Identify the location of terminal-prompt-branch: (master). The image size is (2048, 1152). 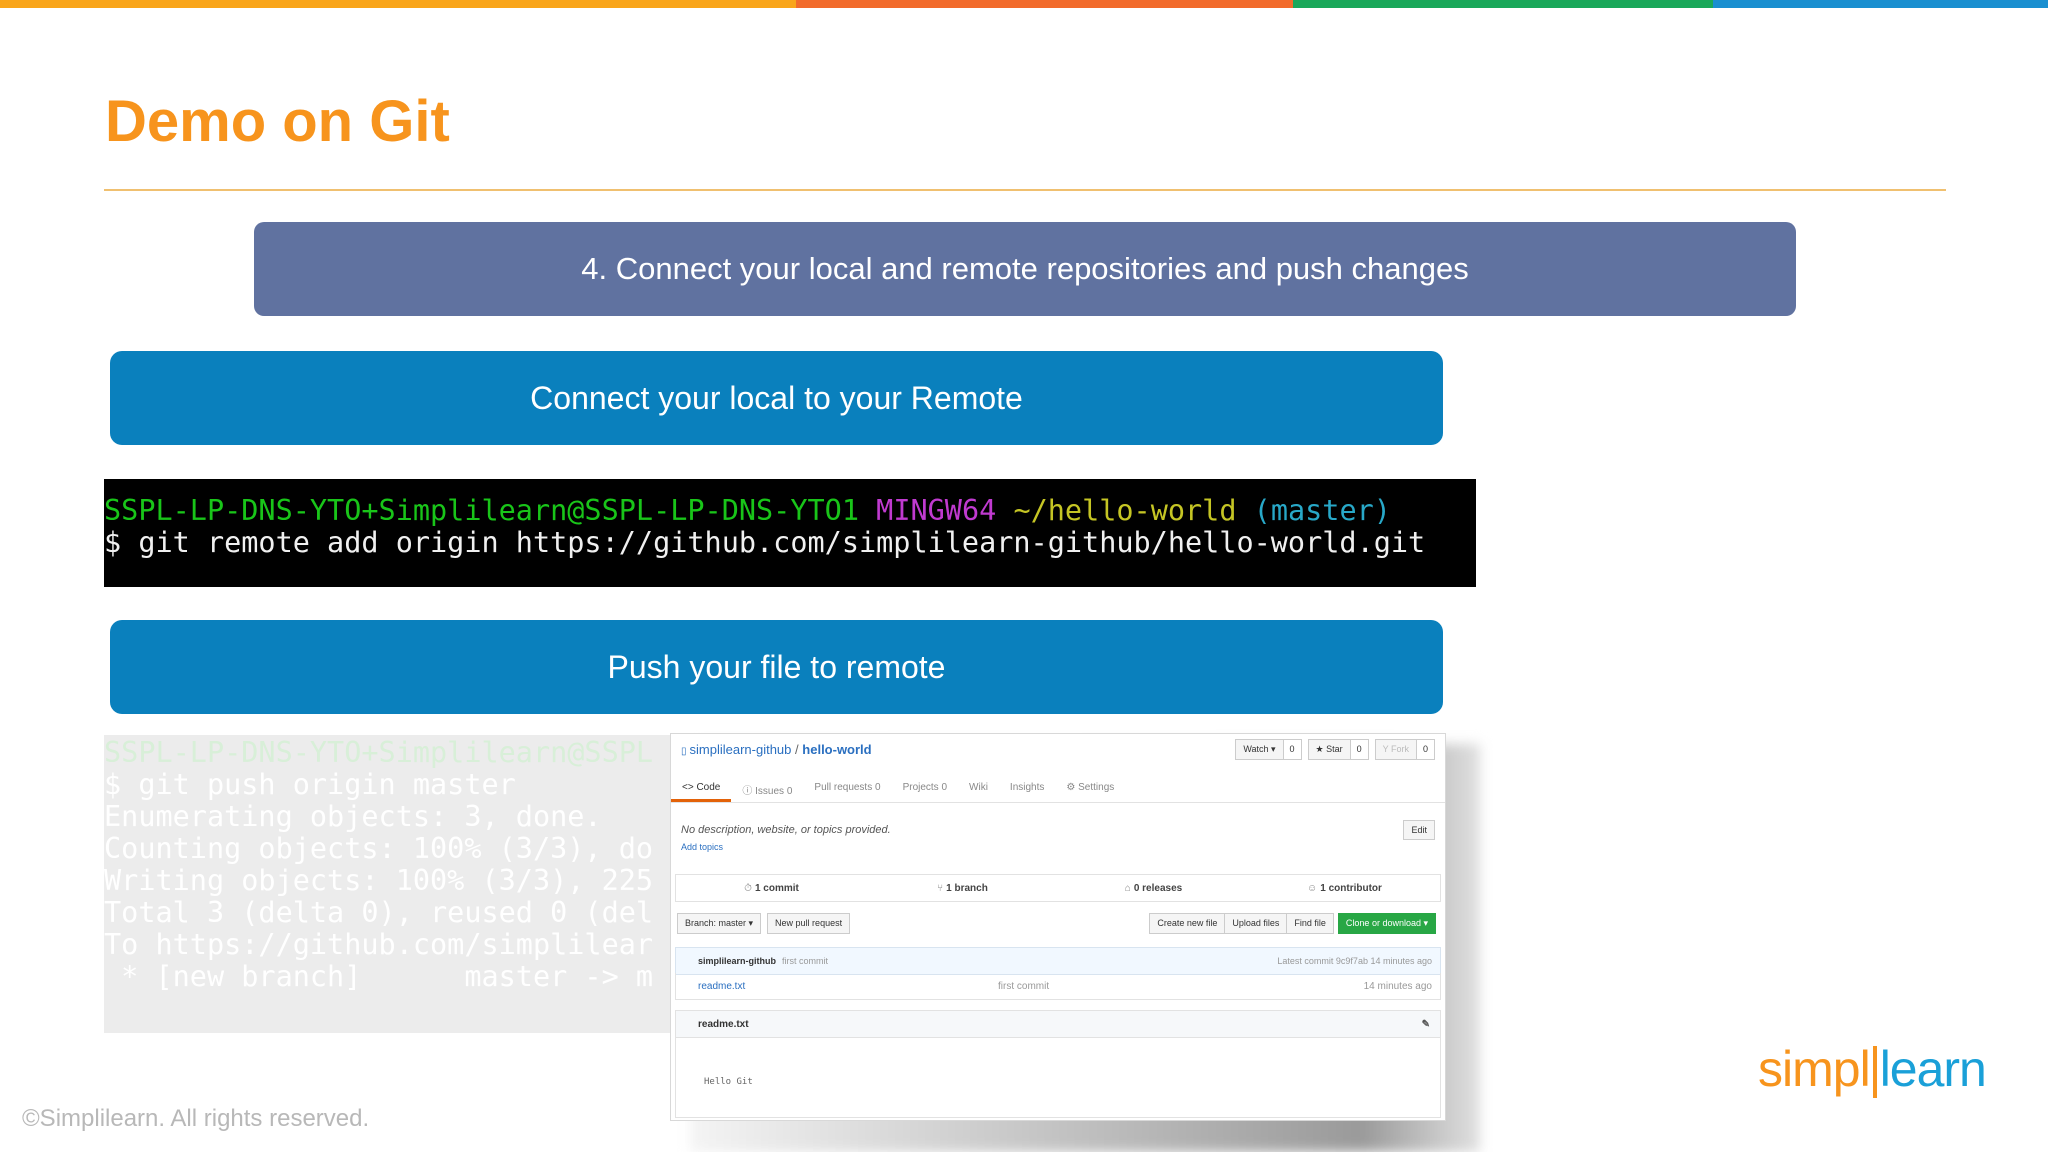
(1322, 510).